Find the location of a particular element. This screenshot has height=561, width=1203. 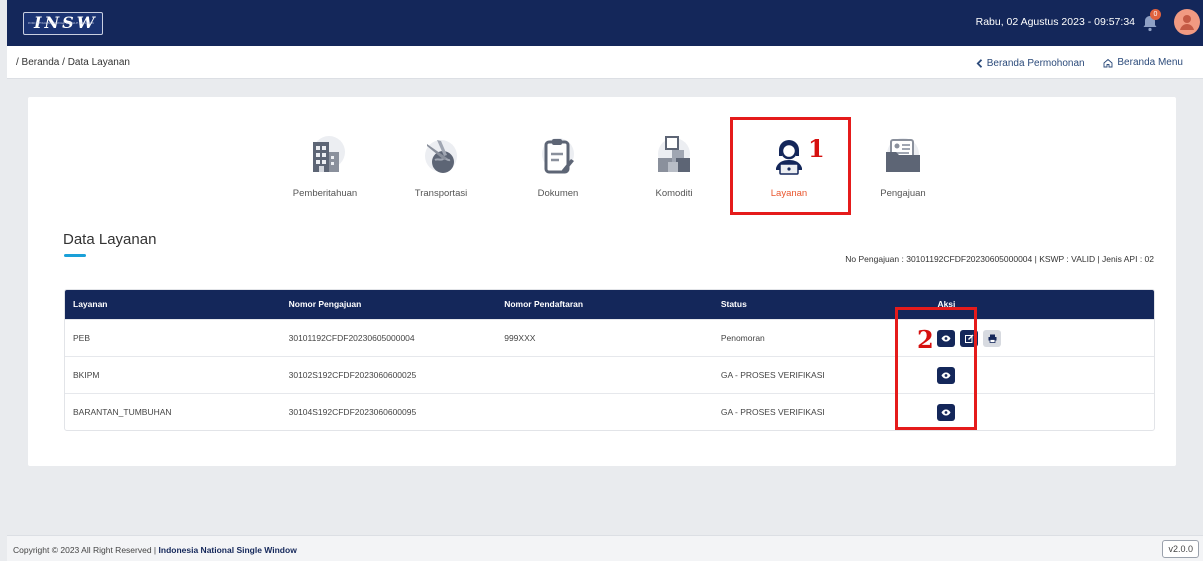

notification-count-badge: 0 is located at coordinates (1155, 14).